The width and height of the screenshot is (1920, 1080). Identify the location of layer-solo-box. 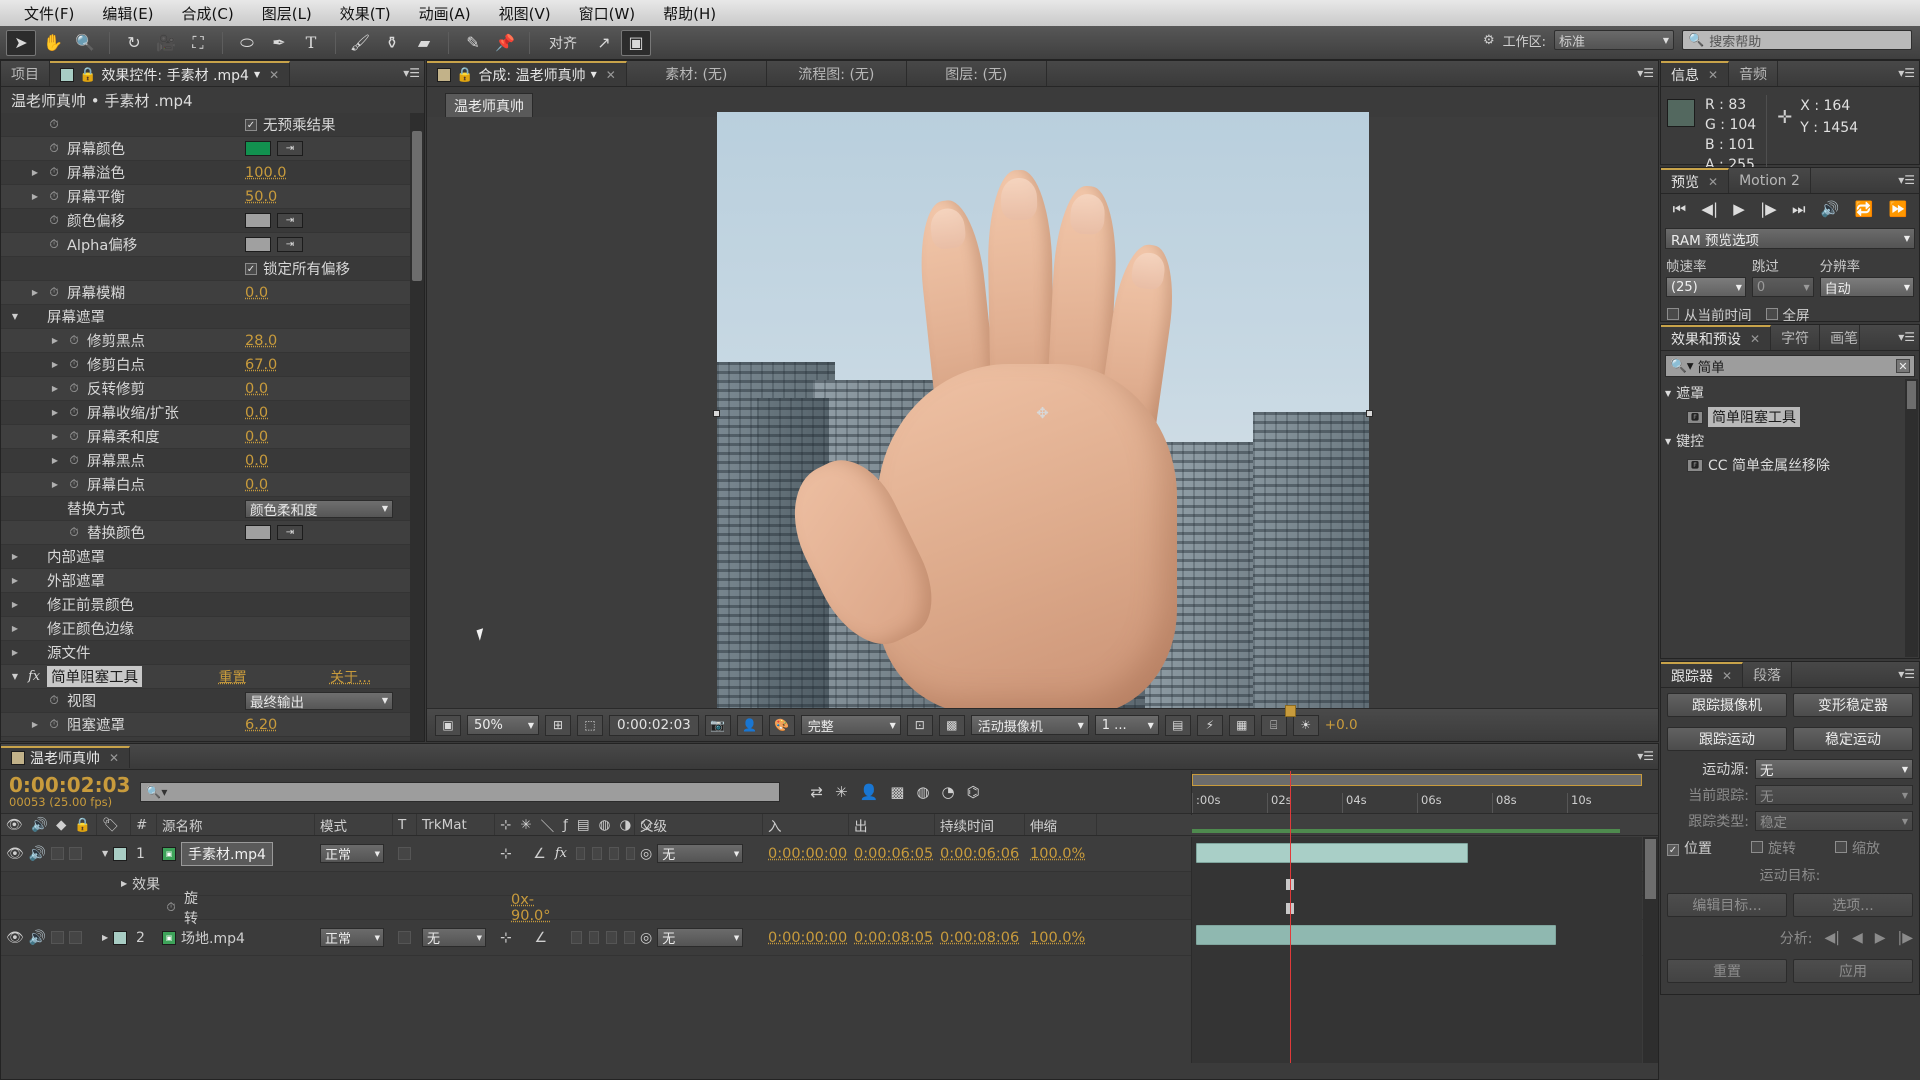
(58, 937).